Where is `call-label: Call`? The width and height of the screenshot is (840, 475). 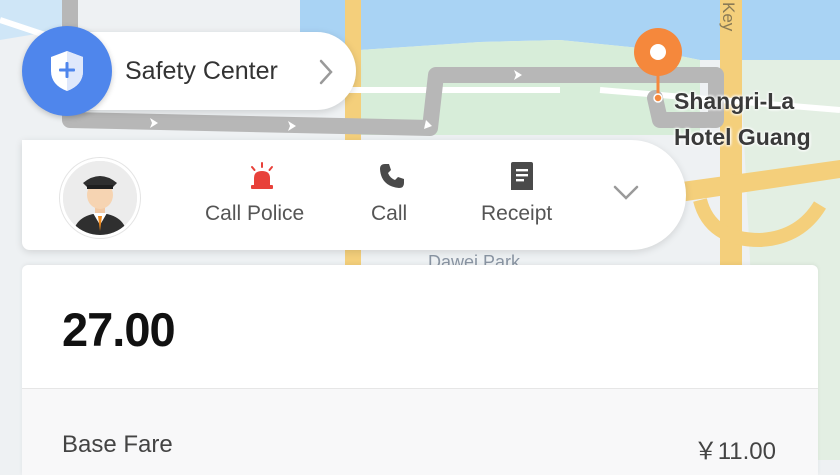 call-label: Call is located at coordinates (389, 213).